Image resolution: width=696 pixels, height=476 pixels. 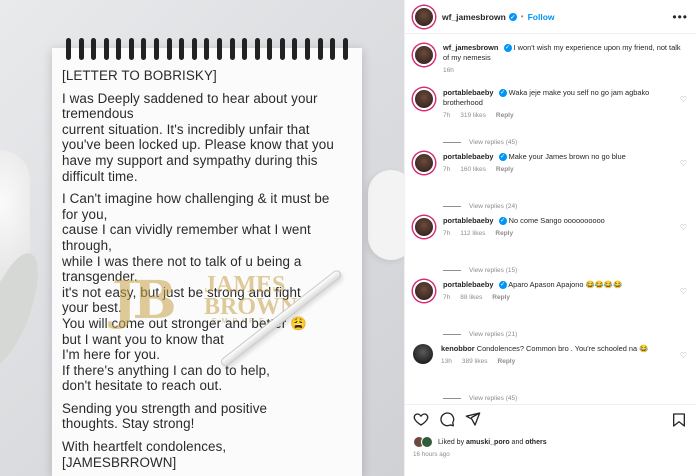 I want to click on post-header: wf_jamesbrown ✓ • Follow •••, so click(x=550, y=17).